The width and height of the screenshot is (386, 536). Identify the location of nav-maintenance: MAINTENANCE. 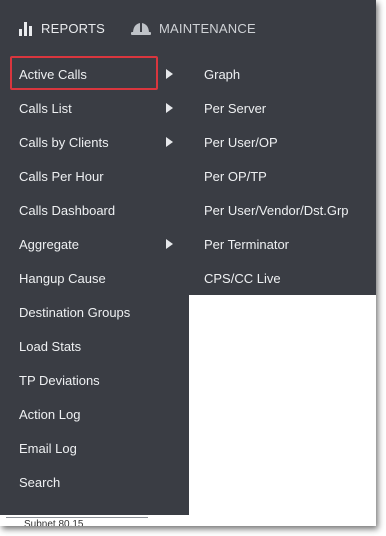
(193, 28).